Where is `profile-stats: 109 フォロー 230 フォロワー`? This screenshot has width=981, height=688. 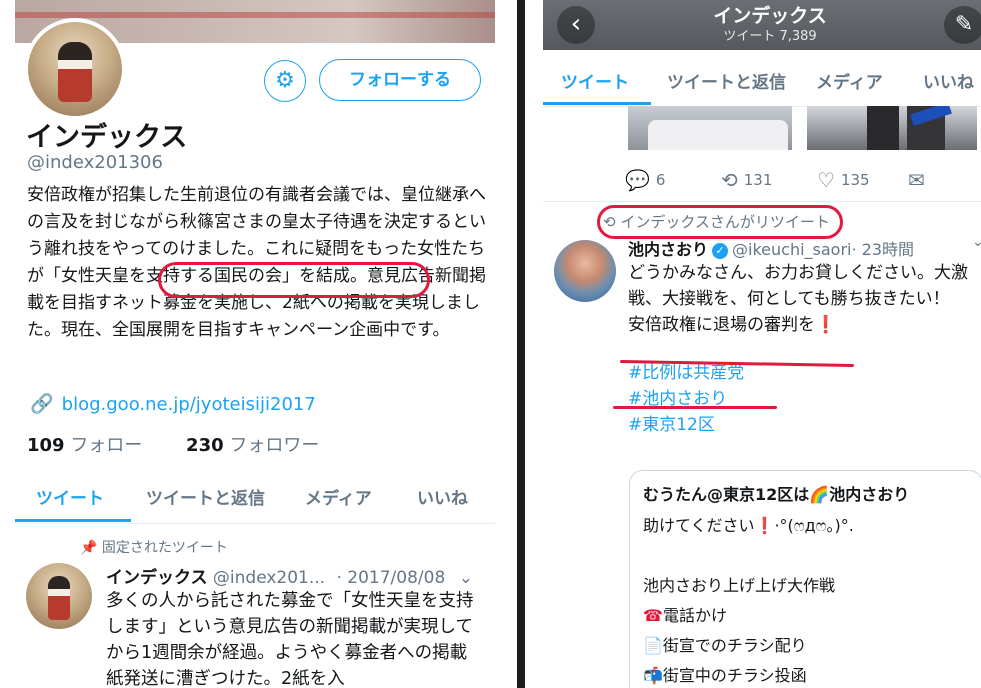
profile-stats: 109 フォロー 230 フォロワー is located at coordinates (173, 444).